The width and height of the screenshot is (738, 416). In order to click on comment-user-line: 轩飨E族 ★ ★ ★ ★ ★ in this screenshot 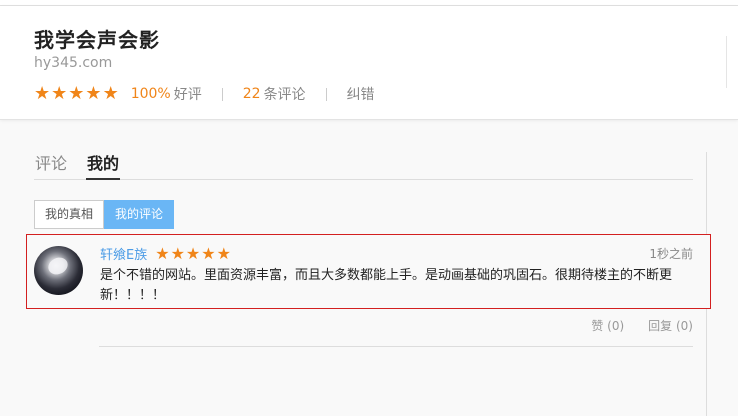, I will do `click(165, 253)`.